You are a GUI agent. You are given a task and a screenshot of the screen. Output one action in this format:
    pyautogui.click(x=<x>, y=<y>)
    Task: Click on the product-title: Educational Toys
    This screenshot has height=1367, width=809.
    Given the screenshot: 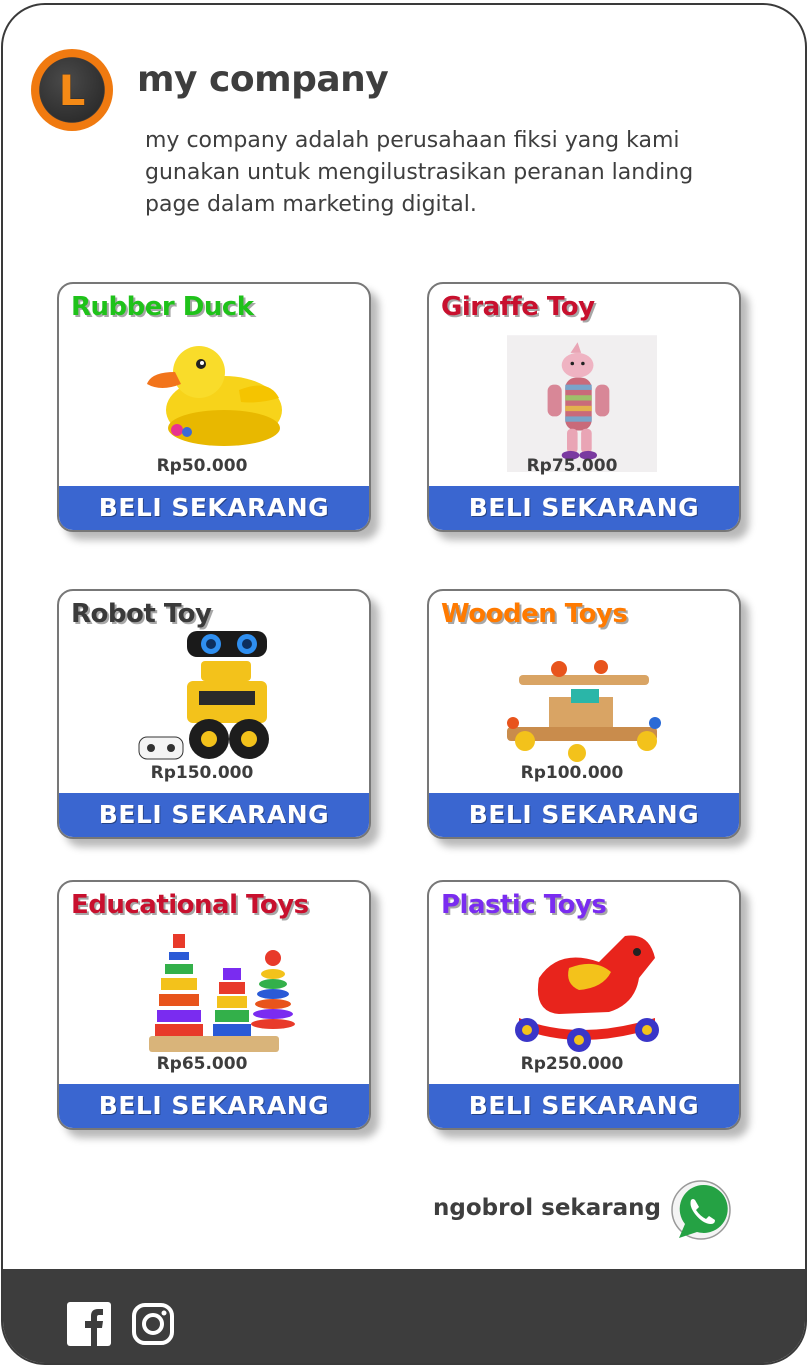 What is the action you would take?
    pyautogui.click(x=190, y=905)
    